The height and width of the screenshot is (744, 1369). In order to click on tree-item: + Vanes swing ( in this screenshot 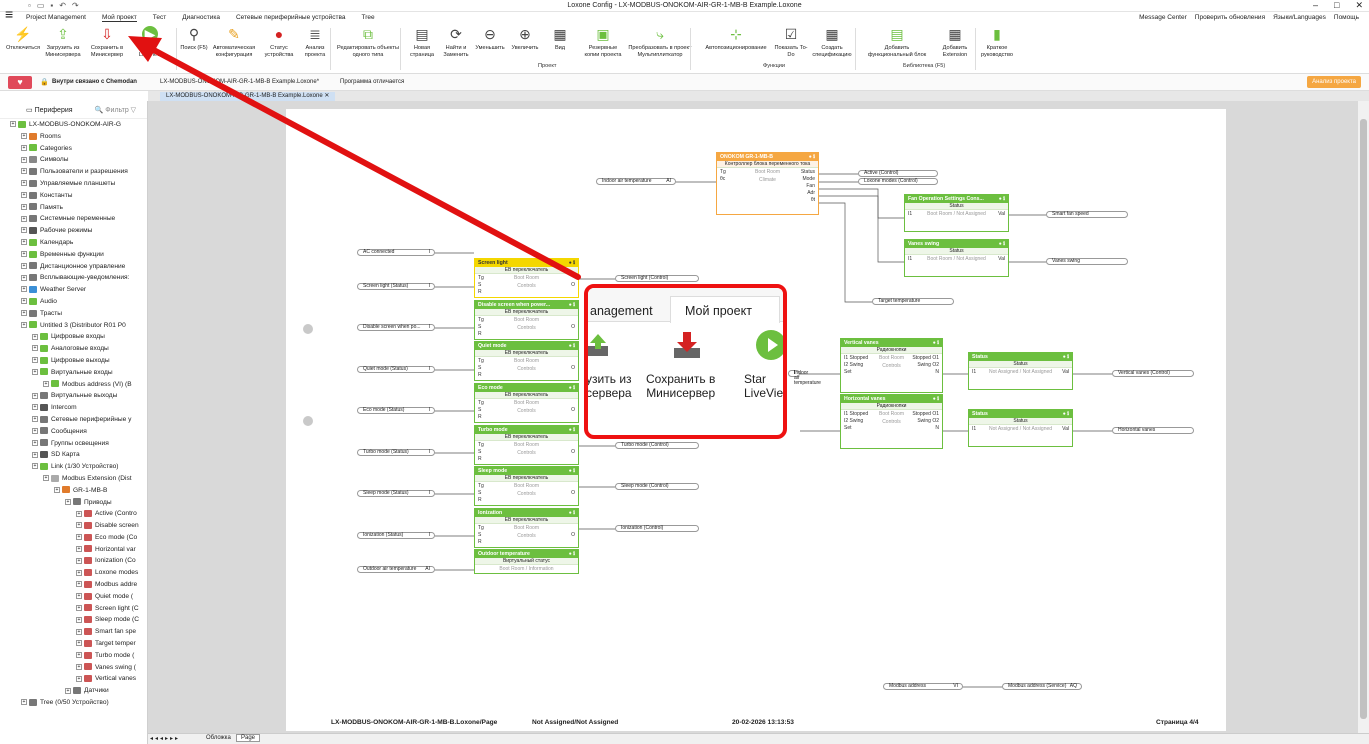, I will do `click(73, 668)`.